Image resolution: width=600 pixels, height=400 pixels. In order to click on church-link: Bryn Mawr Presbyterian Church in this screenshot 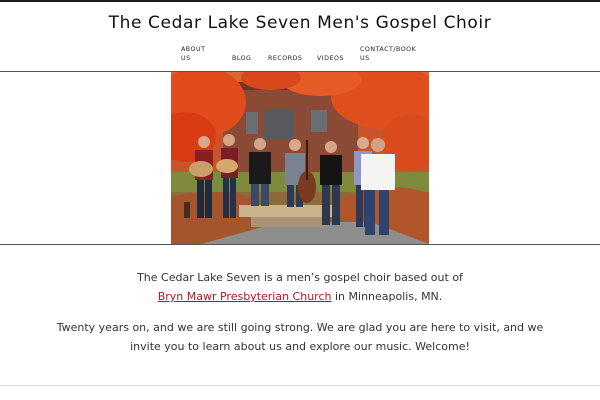, I will do `click(245, 296)`.